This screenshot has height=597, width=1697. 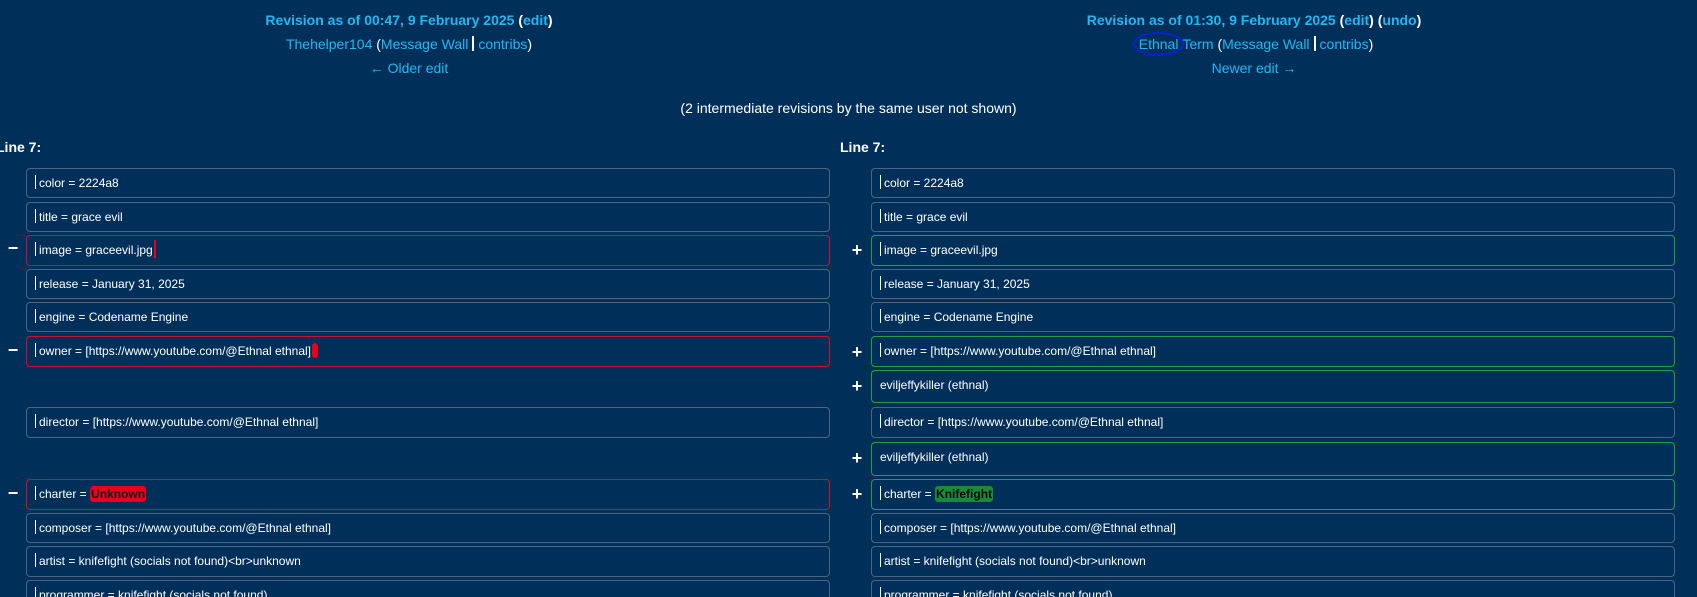 I want to click on user-name-rest: Term, so click(x=1198, y=44).